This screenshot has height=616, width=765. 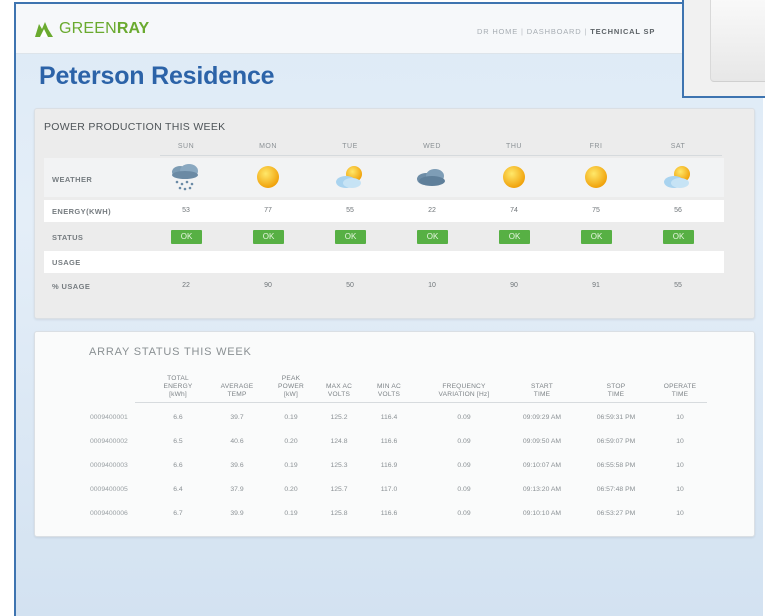 What do you see at coordinates (44, 29) in the screenshot?
I see `greenray-logo-icon` at bounding box center [44, 29].